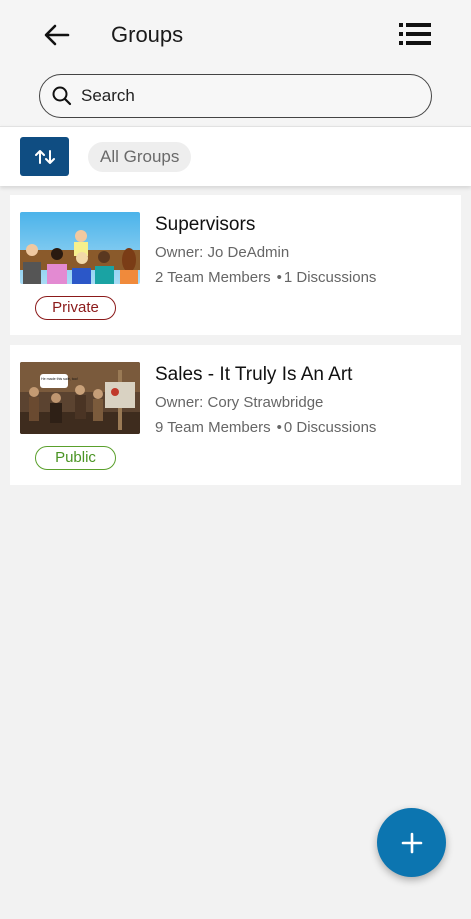 The width and height of the screenshot is (471, 919). I want to click on discussion-count: 0 Discussions, so click(330, 427).